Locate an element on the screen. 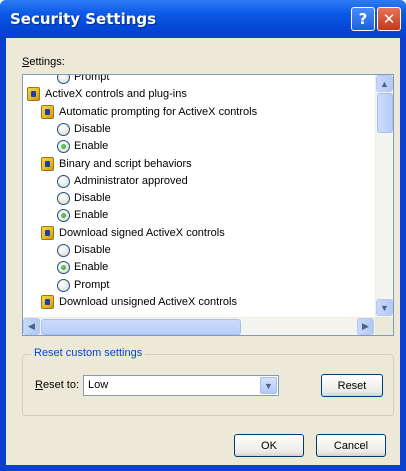 Image resolution: width=406 pixels, height=471 pixels. list-item-label: Administrator approved is located at coordinates (131, 181).